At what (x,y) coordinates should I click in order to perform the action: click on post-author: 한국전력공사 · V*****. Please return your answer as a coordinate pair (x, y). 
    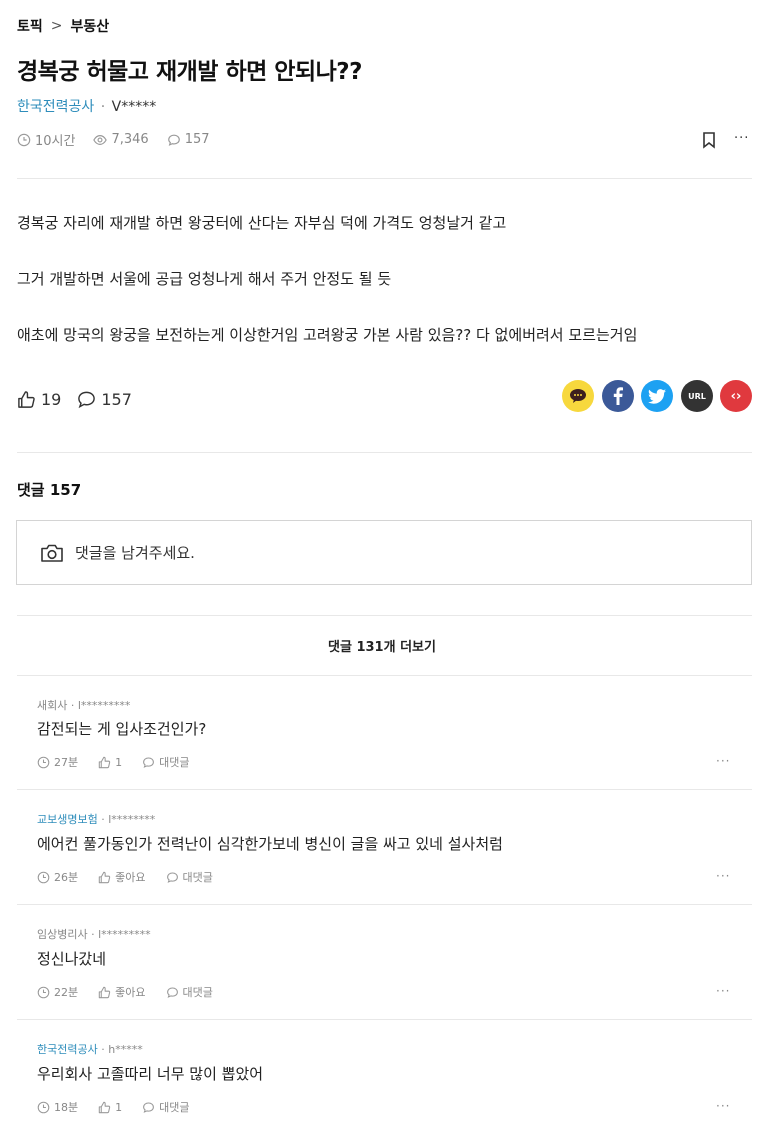
    Looking at the image, I should click on (86, 106).